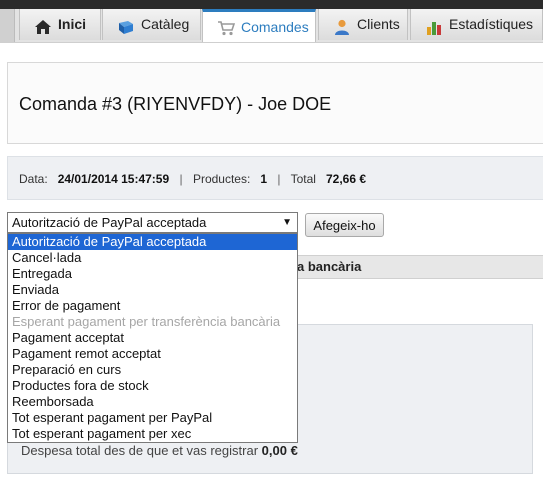 The height and width of the screenshot is (481, 543). Describe the element at coordinates (152, 274) in the screenshot. I see `status-option: Entregada` at that location.